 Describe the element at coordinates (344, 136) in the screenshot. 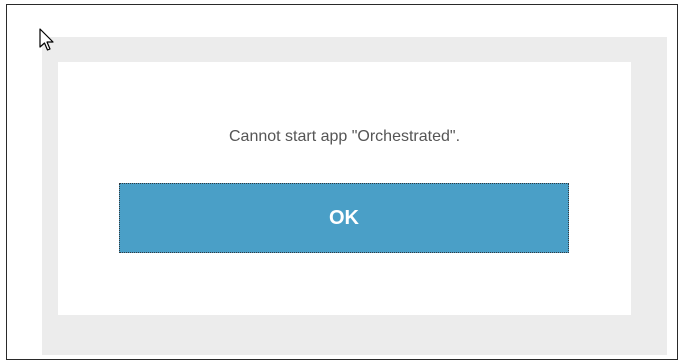

I see `dialog-message: Cannot start app "Orchestrated".` at that location.